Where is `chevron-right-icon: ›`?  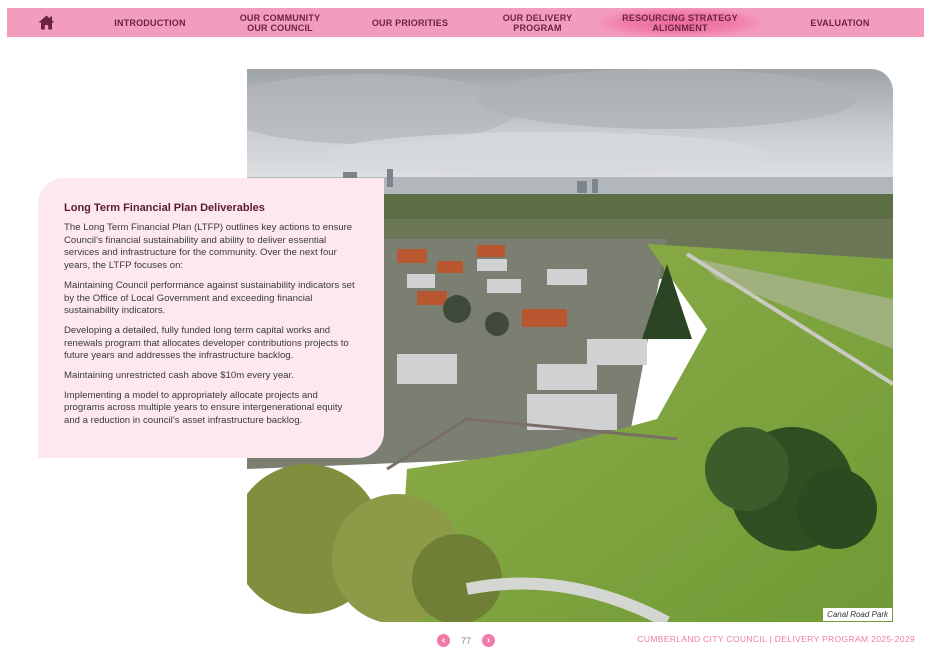 chevron-right-icon: › is located at coordinates (488, 640).